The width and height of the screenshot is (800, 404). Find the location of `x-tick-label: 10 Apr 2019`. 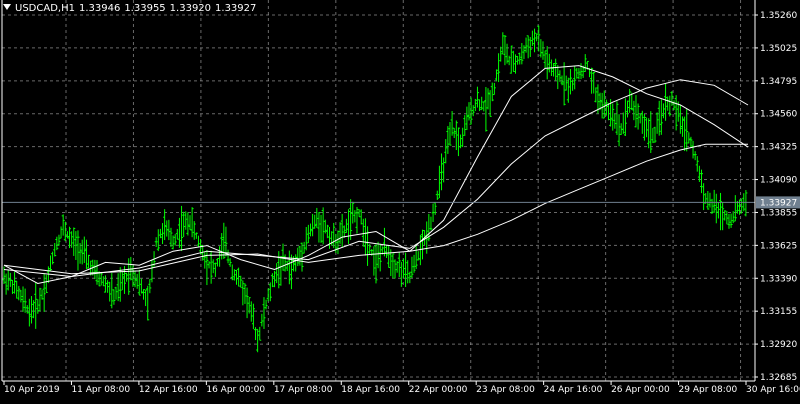

x-tick-label: 10 Apr 2019 is located at coordinates (32, 390).